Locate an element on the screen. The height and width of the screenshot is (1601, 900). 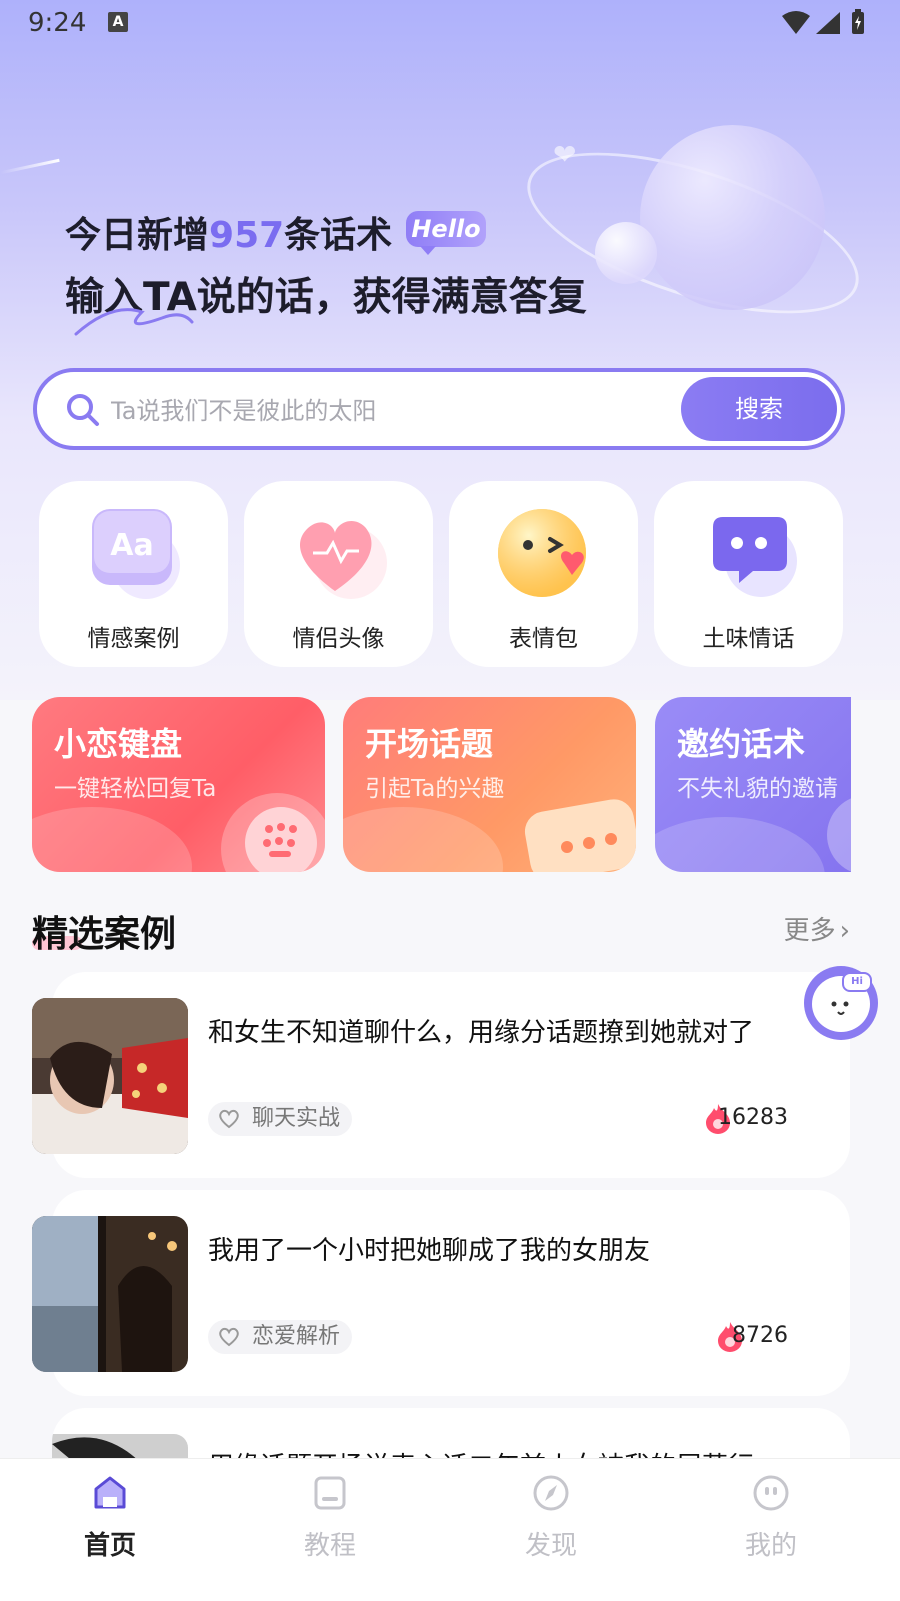
chevron-right-icon: › is located at coordinates (844, 931).